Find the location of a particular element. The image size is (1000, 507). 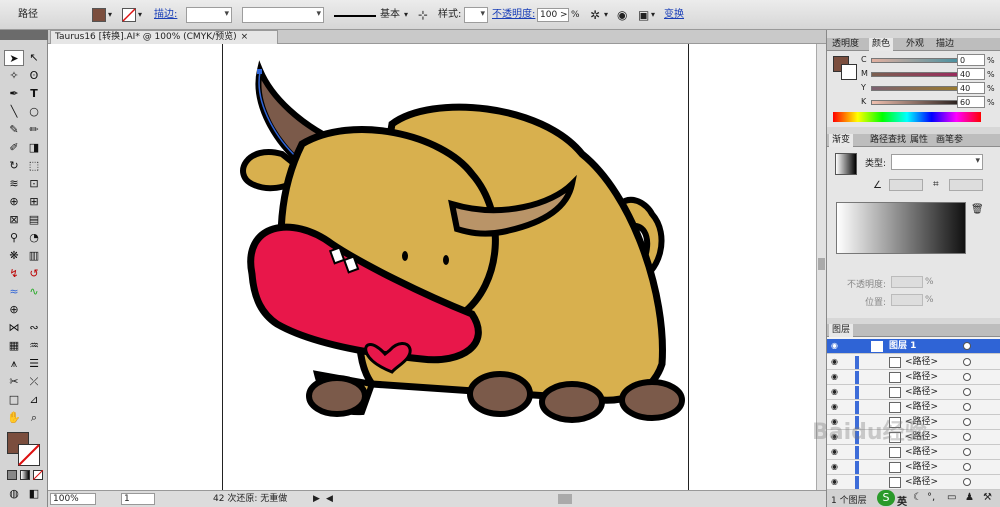

tab-pathfinder: 路径查找 is located at coordinates (888, 140).